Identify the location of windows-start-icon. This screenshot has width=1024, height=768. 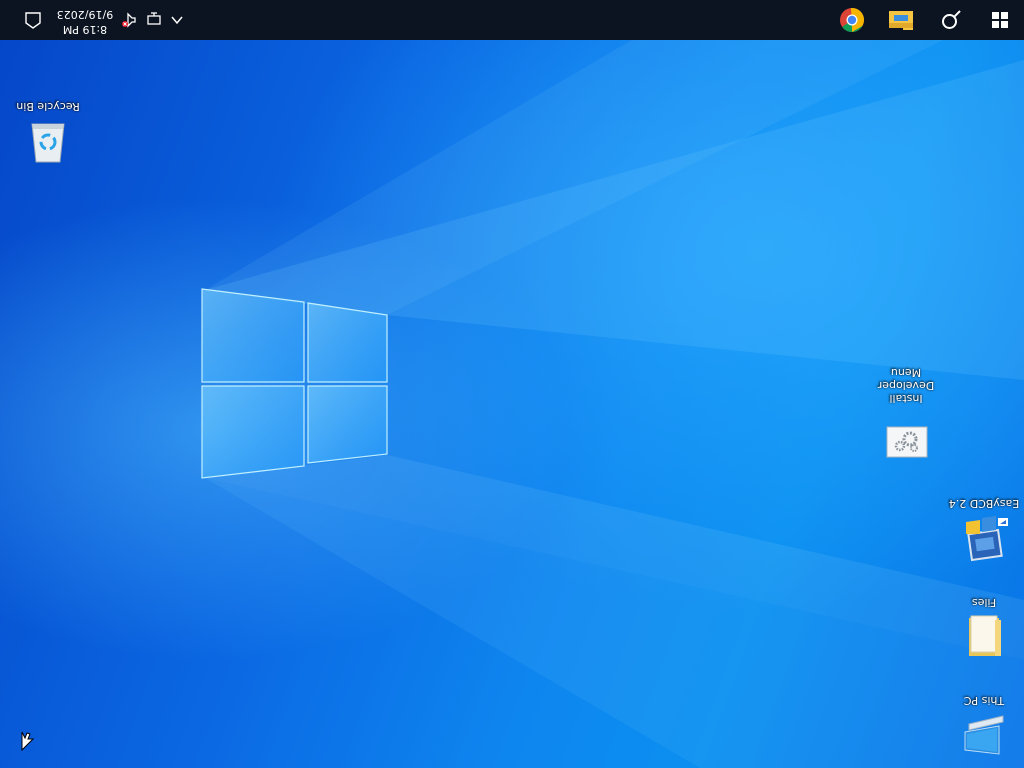
(1000, 20).